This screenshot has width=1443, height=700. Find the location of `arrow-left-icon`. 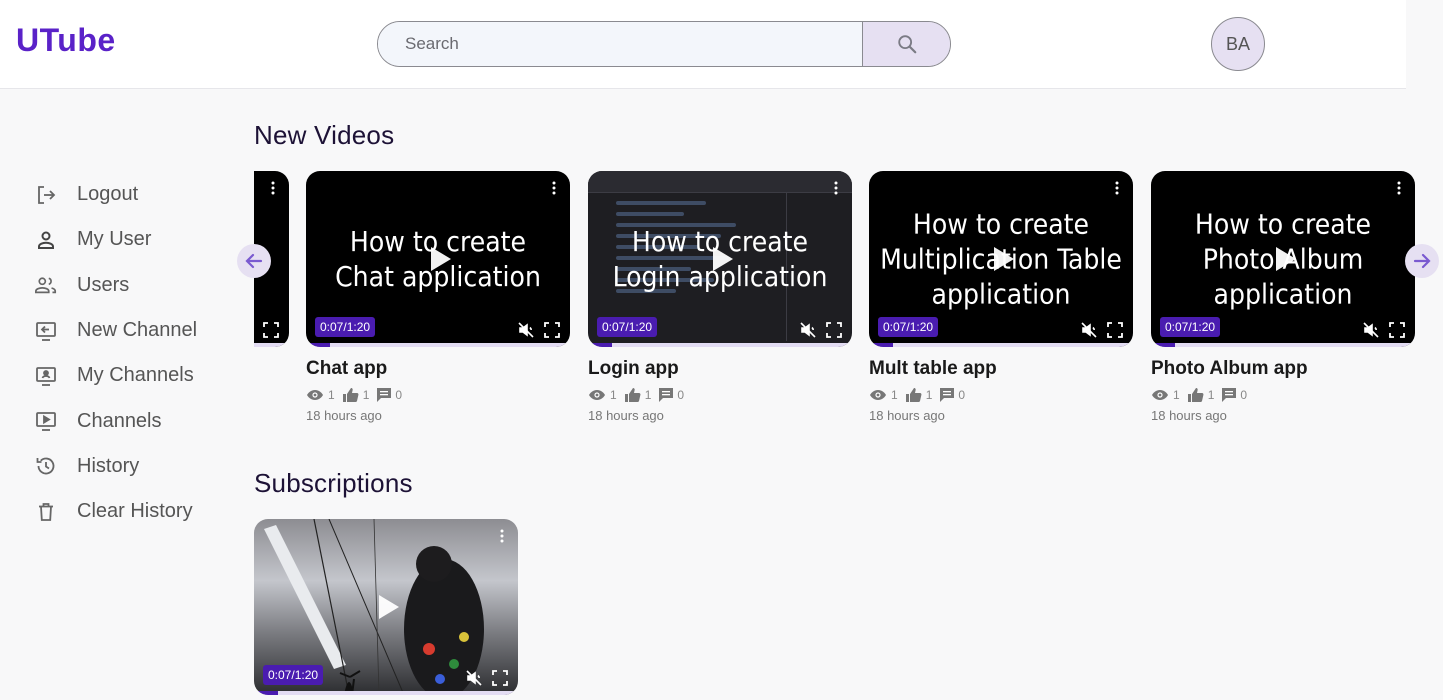

arrow-left-icon is located at coordinates (254, 261).